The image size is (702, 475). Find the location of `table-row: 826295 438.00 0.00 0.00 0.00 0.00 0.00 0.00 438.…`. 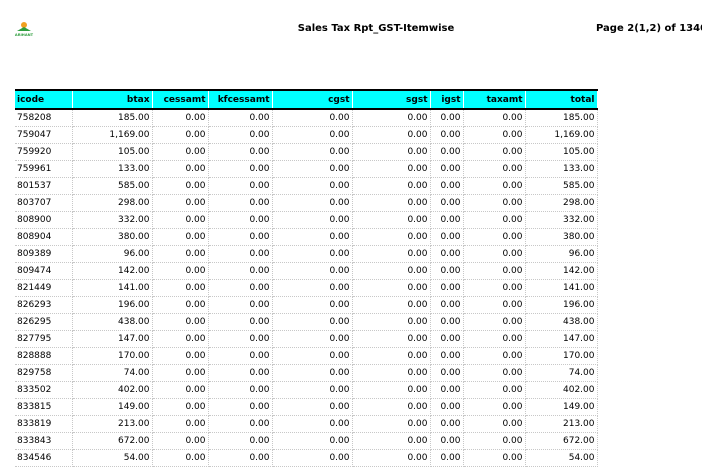

table-row: 826295 438.00 0.00 0.00 0.00 0.00 0.00 0.00 438.… is located at coordinates (306, 322).